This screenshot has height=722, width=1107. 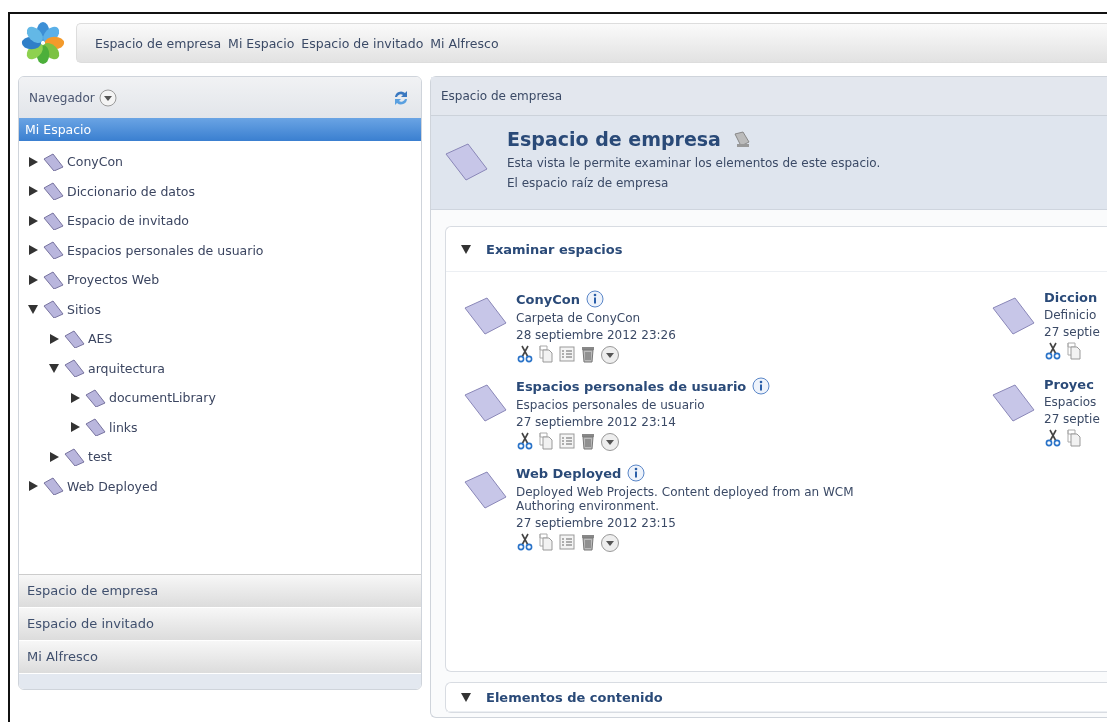 What do you see at coordinates (579, 318) in the screenshot?
I see `space-description: Carpeta de ConyCon` at bounding box center [579, 318].